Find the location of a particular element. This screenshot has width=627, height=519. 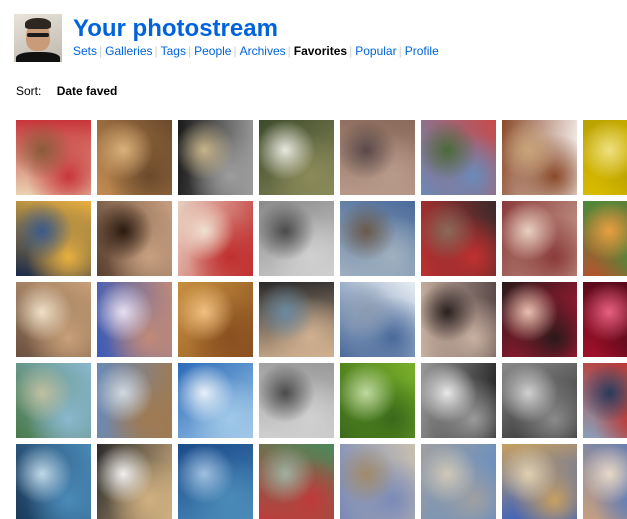

photo-thumbnail-lake-swimmer is located at coordinates (53, 481).